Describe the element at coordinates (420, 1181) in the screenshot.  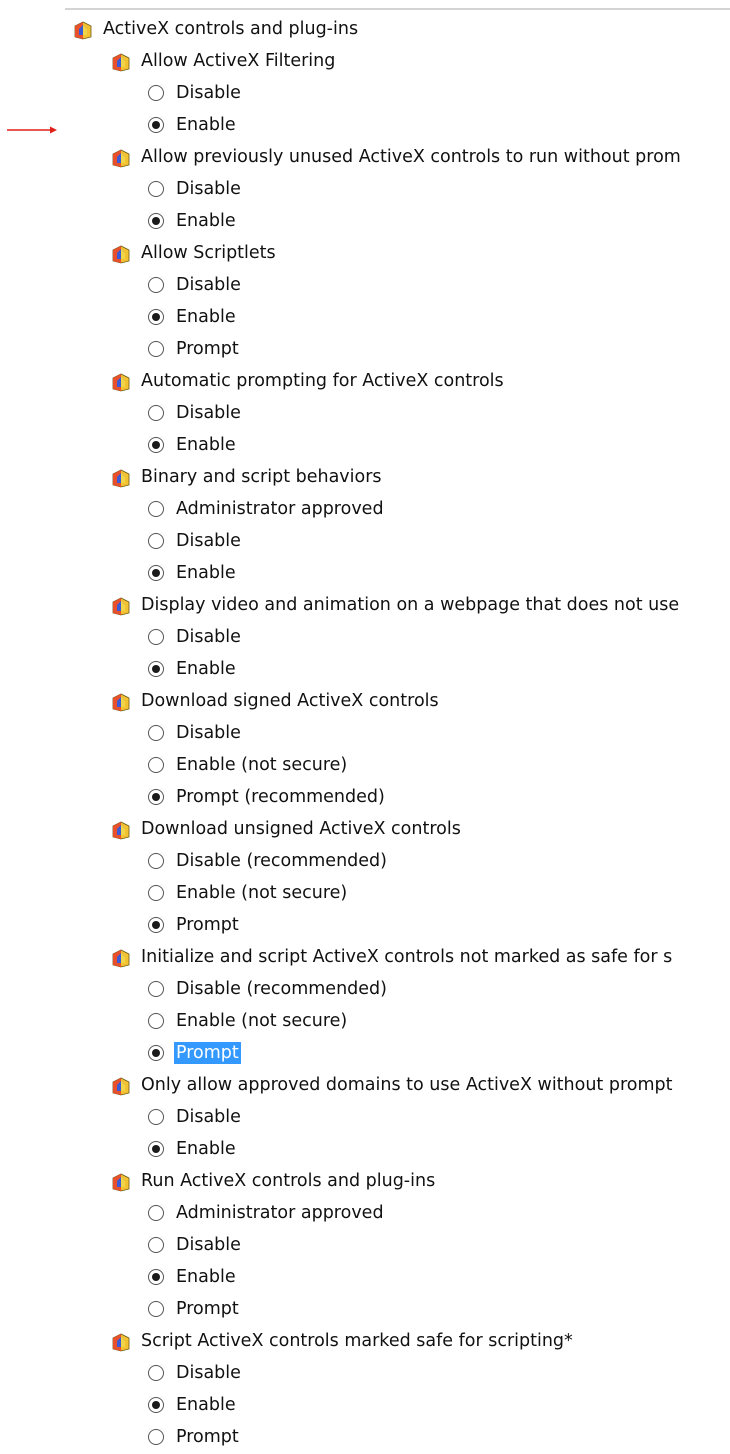
I see `setting-item: Run ActiveX controls and plug-ins` at that location.